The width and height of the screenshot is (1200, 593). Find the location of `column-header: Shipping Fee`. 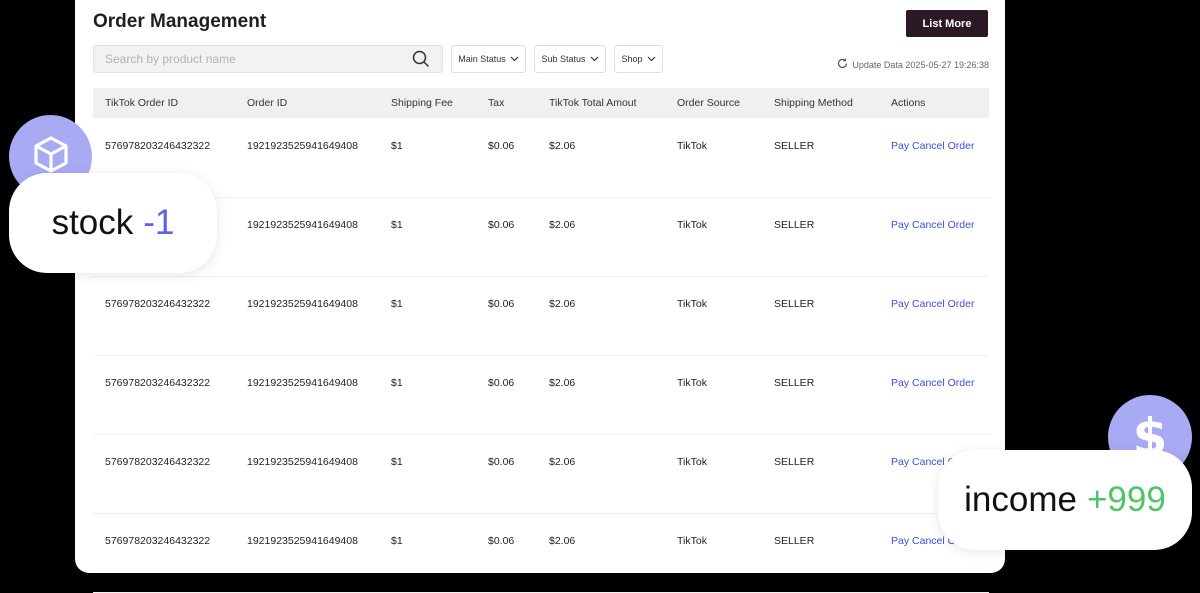

column-header: Shipping Fee is located at coordinates (422, 103).